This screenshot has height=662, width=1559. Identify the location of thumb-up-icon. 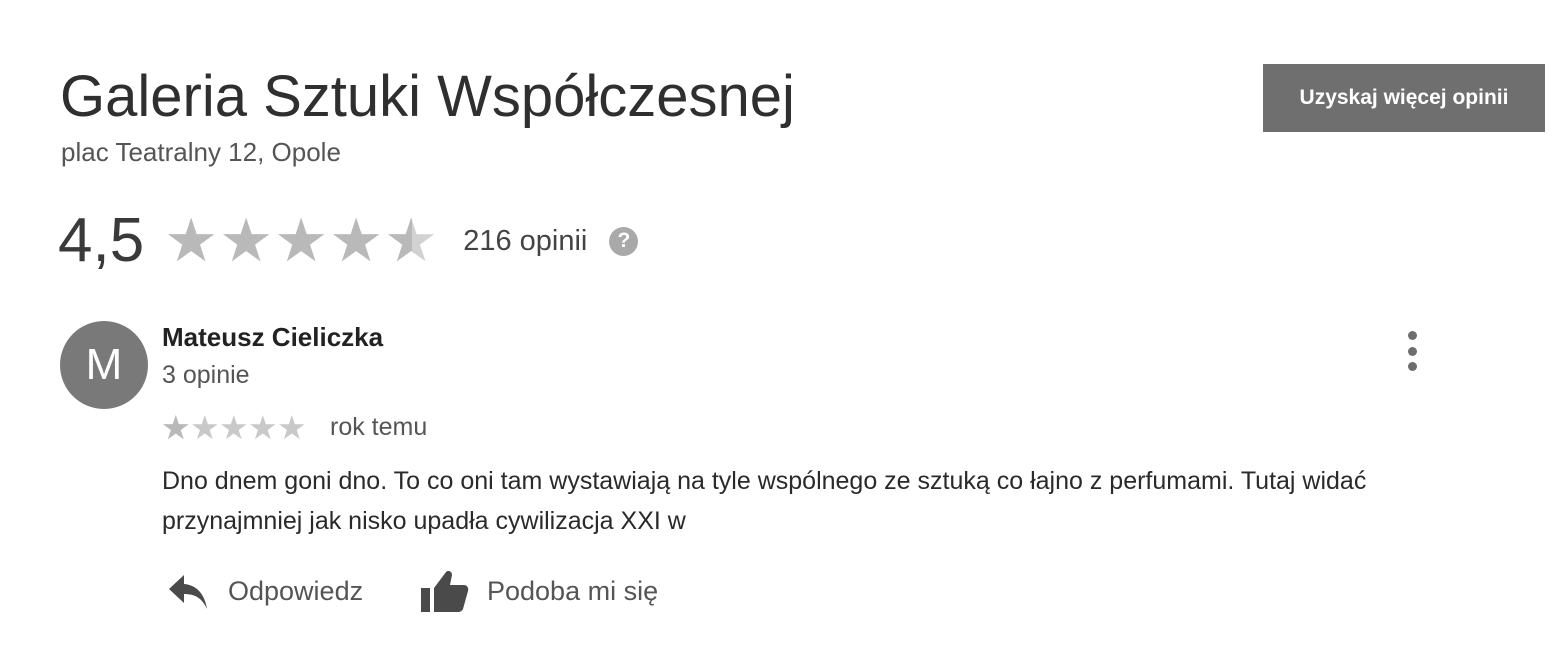
(445, 591).